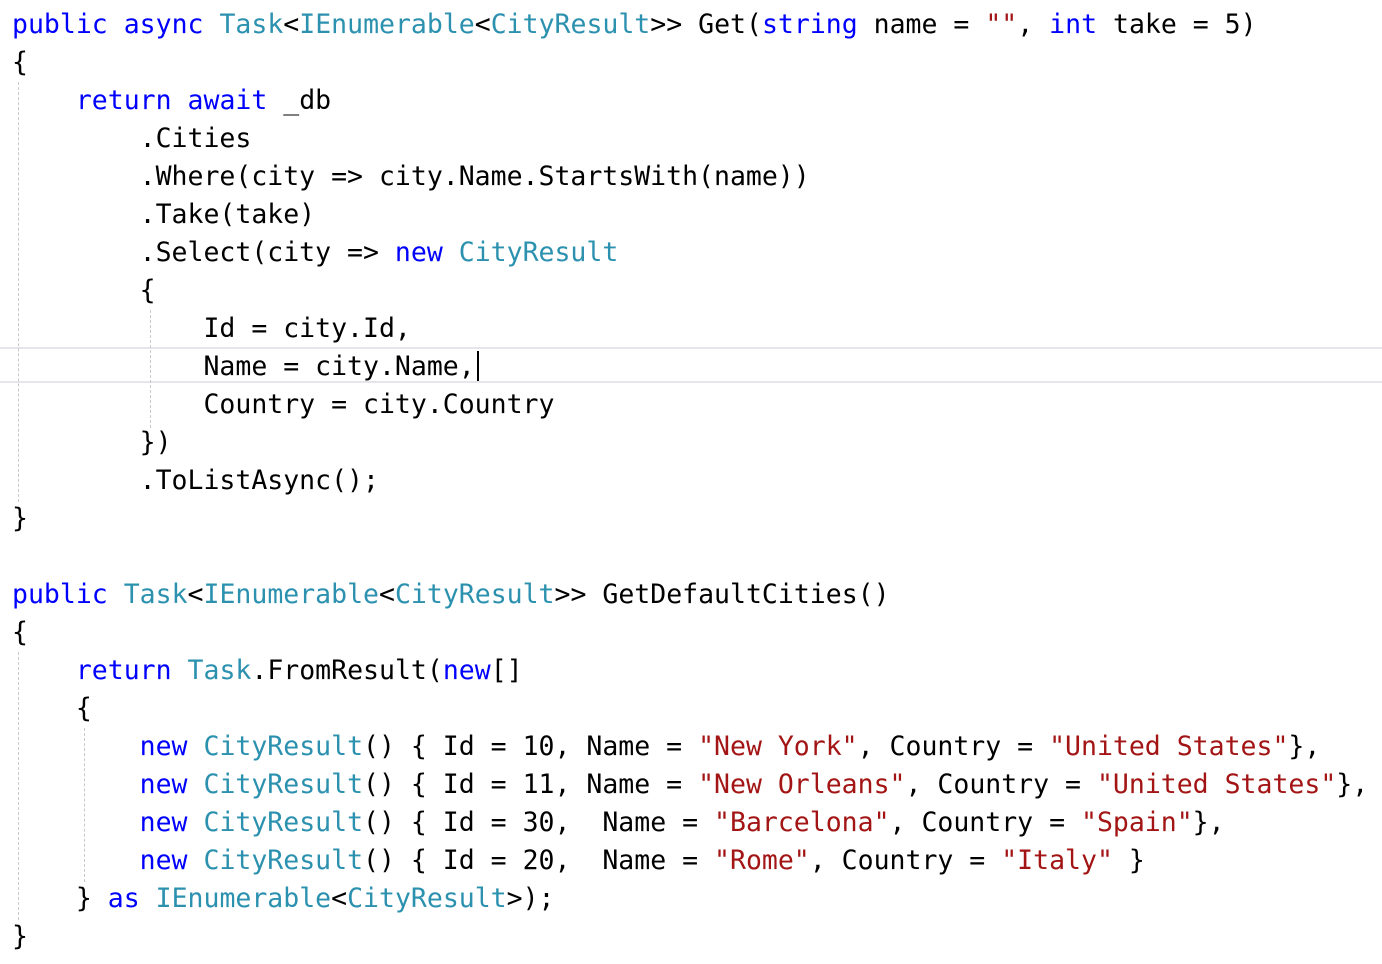 The height and width of the screenshot is (964, 1382). Describe the element at coordinates (762, 860) in the screenshot. I see `code-token: "Rome"` at that location.